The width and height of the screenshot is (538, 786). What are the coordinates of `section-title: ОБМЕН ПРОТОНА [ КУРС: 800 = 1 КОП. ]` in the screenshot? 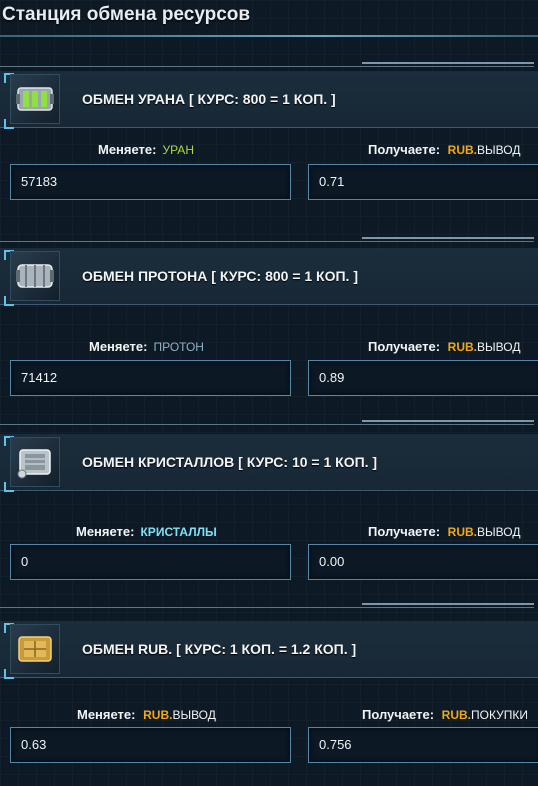 It's located at (220, 276).